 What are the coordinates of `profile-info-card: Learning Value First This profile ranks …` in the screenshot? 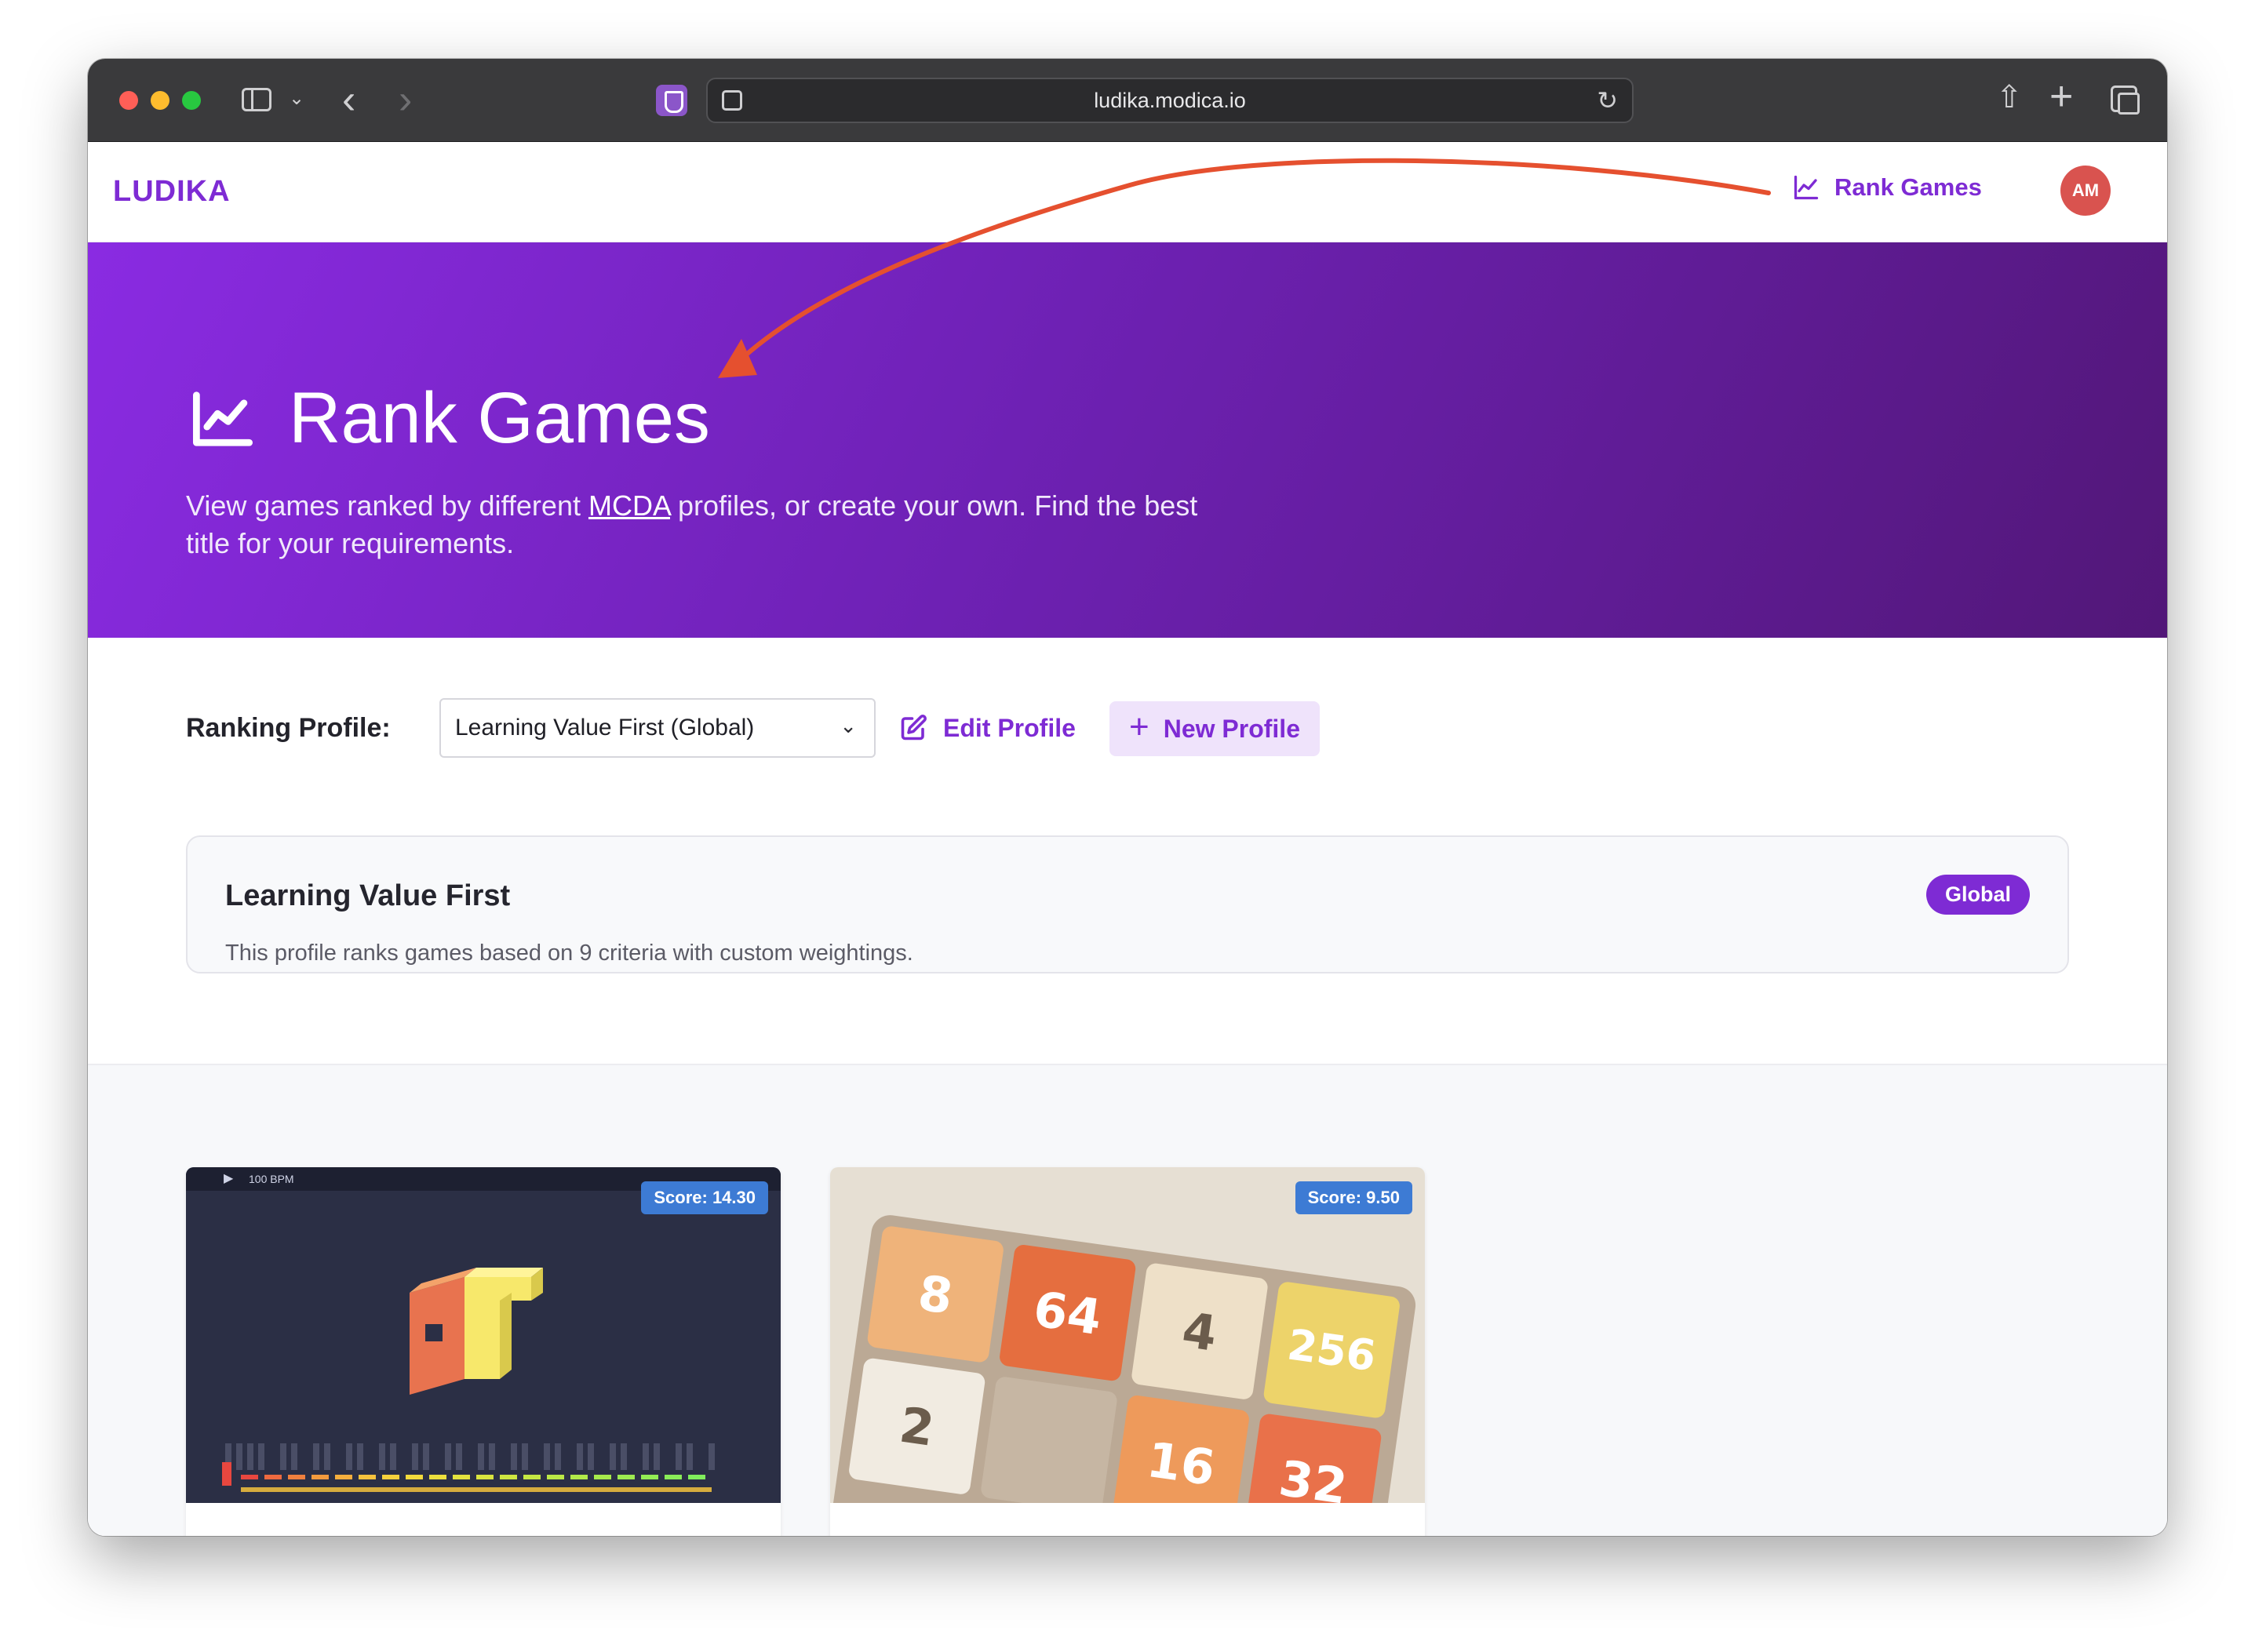 It's located at (1127, 904).